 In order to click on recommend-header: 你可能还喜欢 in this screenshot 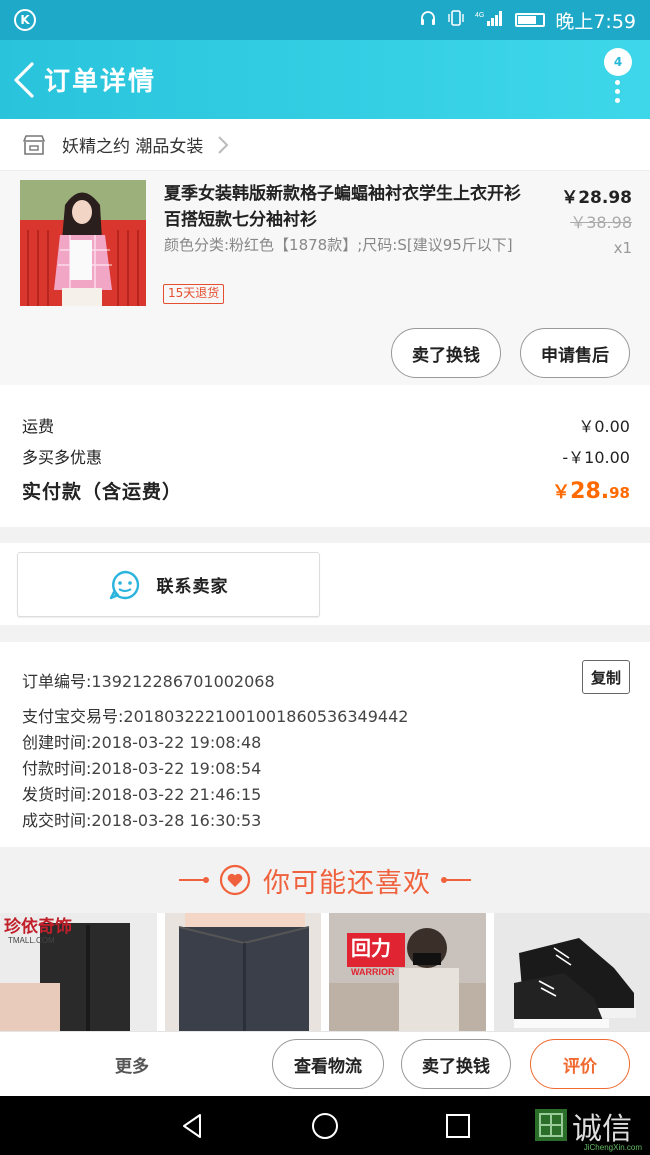, I will do `click(325, 880)`.